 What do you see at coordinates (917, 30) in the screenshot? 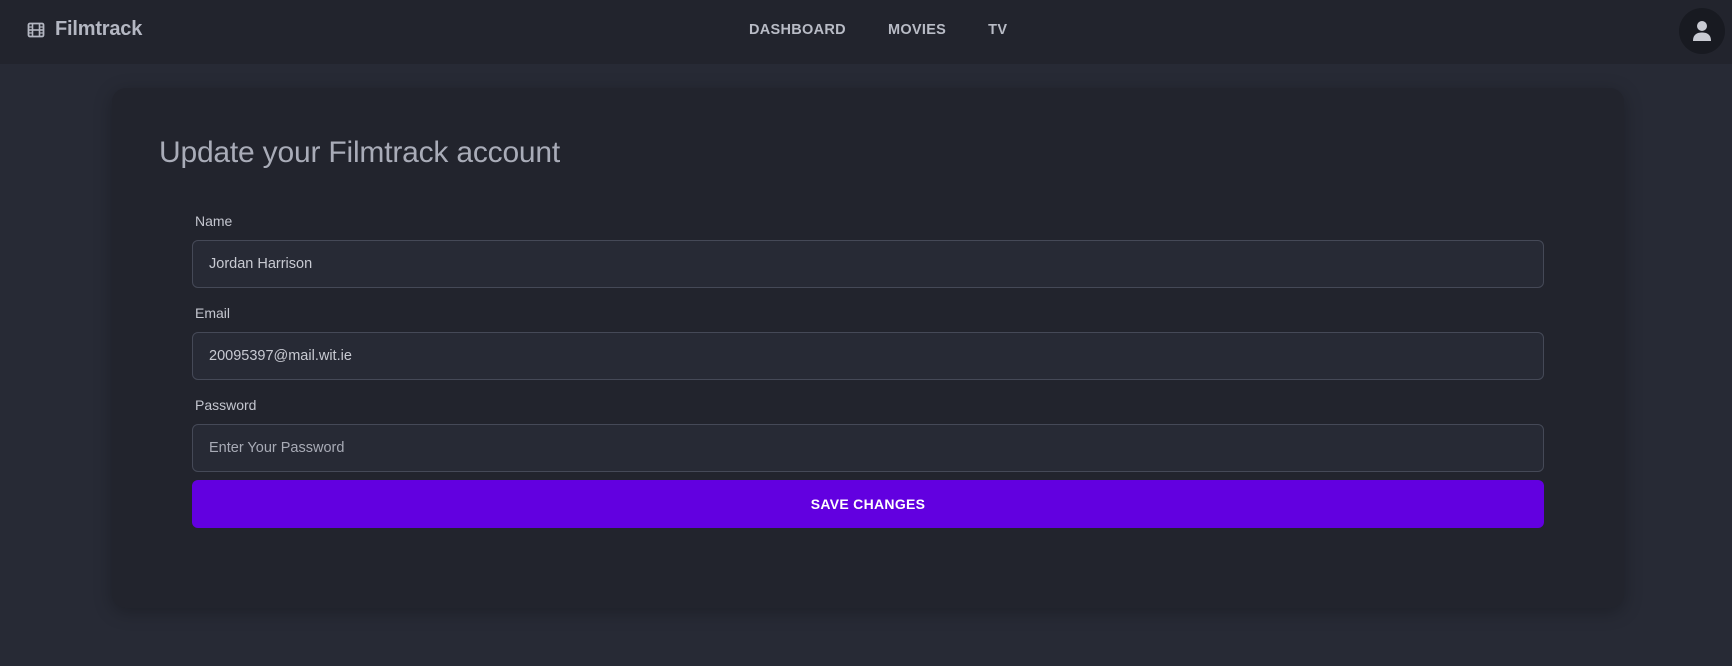
I see `nav-link-movies: MOVIES` at bounding box center [917, 30].